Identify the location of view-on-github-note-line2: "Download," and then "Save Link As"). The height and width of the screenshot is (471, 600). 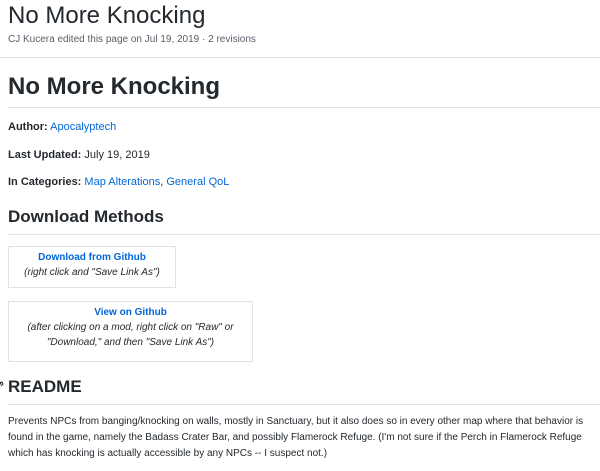
(130, 342).